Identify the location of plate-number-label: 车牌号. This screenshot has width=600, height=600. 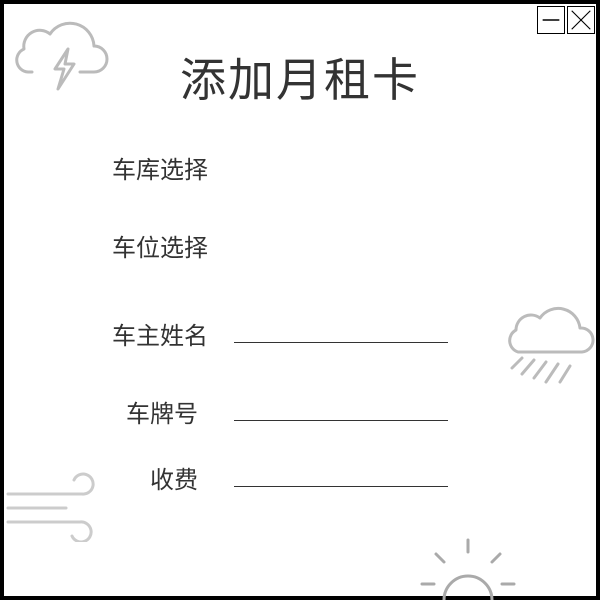
(162, 414).